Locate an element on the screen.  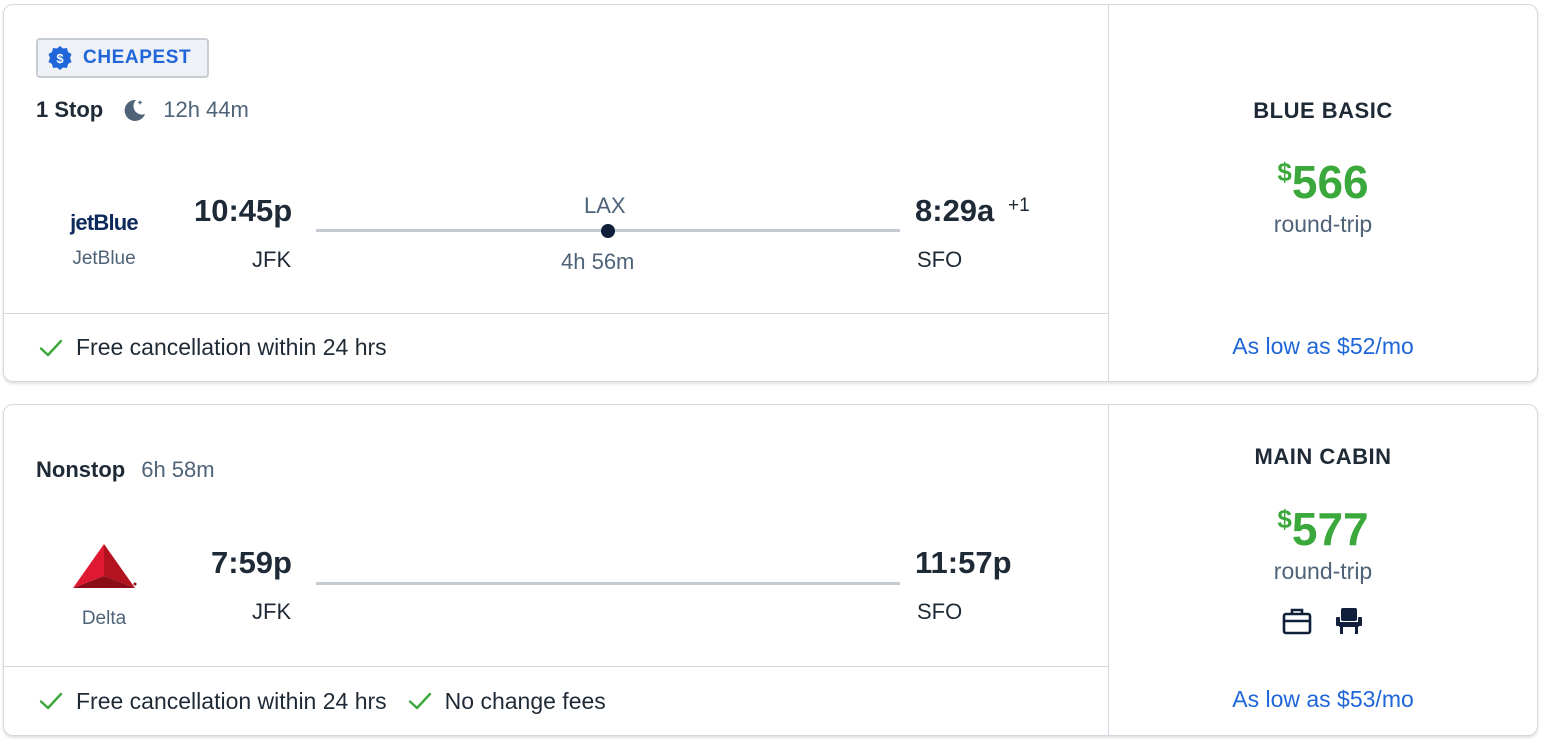
price: $566 is located at coordinates (1323, 182).